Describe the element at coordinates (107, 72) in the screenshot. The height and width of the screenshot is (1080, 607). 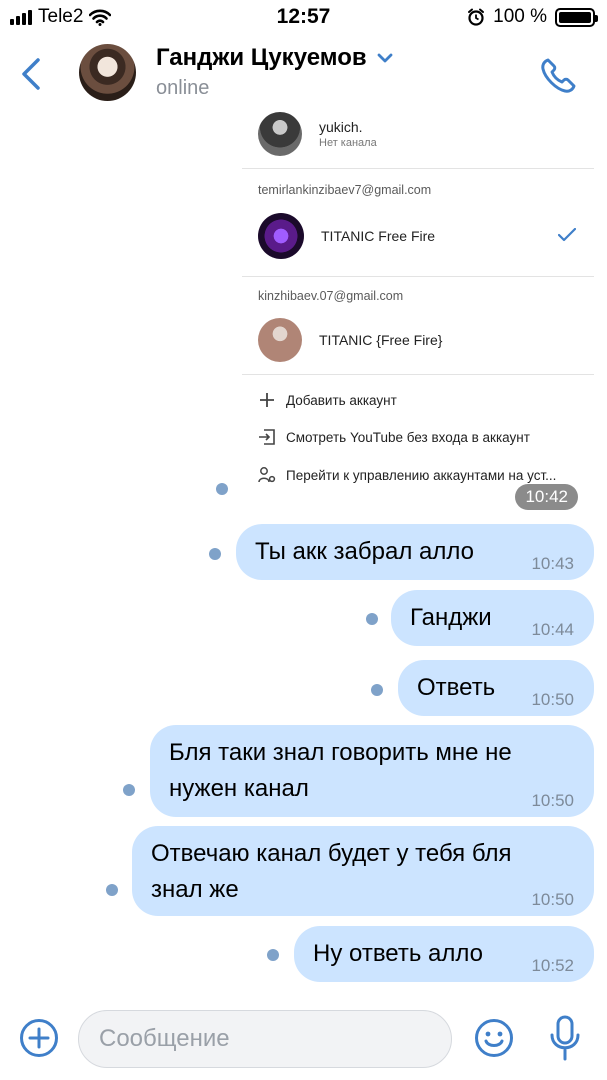
I see `contact-avatar` at that location.